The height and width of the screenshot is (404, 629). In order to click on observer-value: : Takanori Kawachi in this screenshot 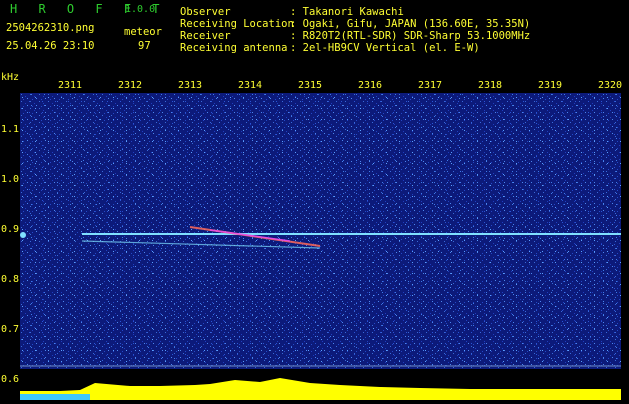, I will do `click(347, 12)`.